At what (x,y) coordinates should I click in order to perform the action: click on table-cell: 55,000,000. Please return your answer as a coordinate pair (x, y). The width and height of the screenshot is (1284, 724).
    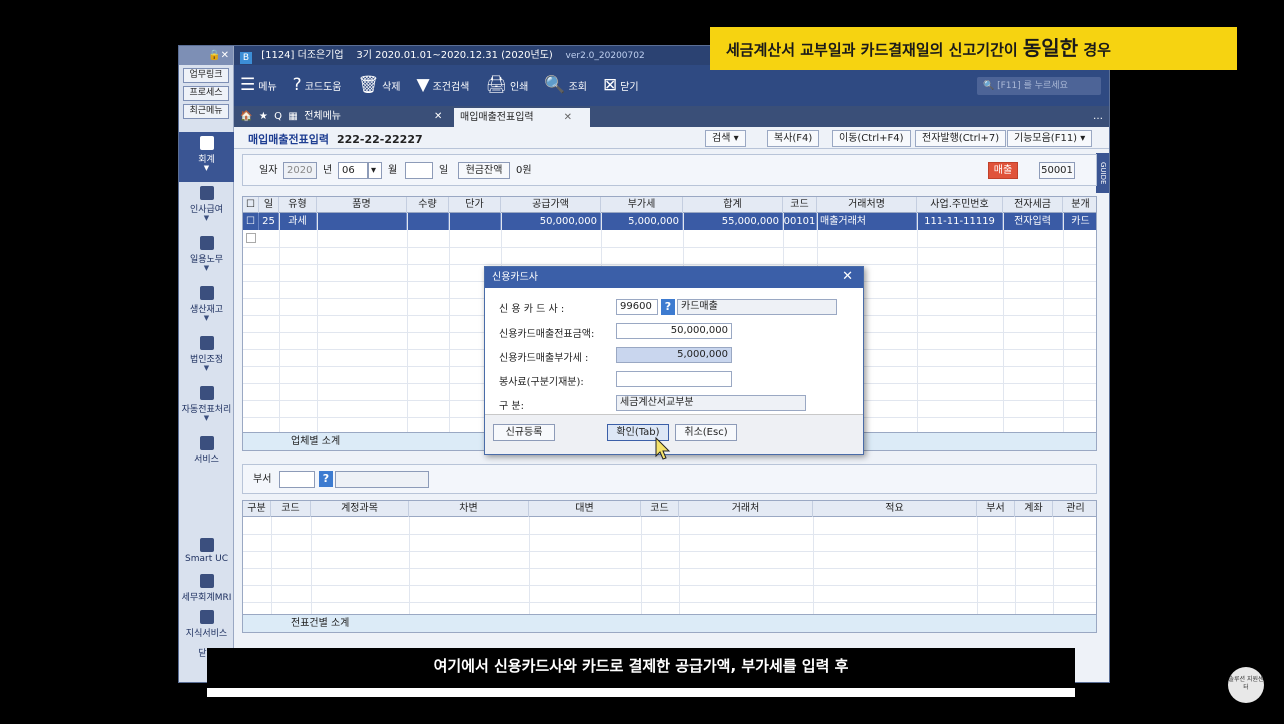
    Looking at the image, I should click on (733, 221).